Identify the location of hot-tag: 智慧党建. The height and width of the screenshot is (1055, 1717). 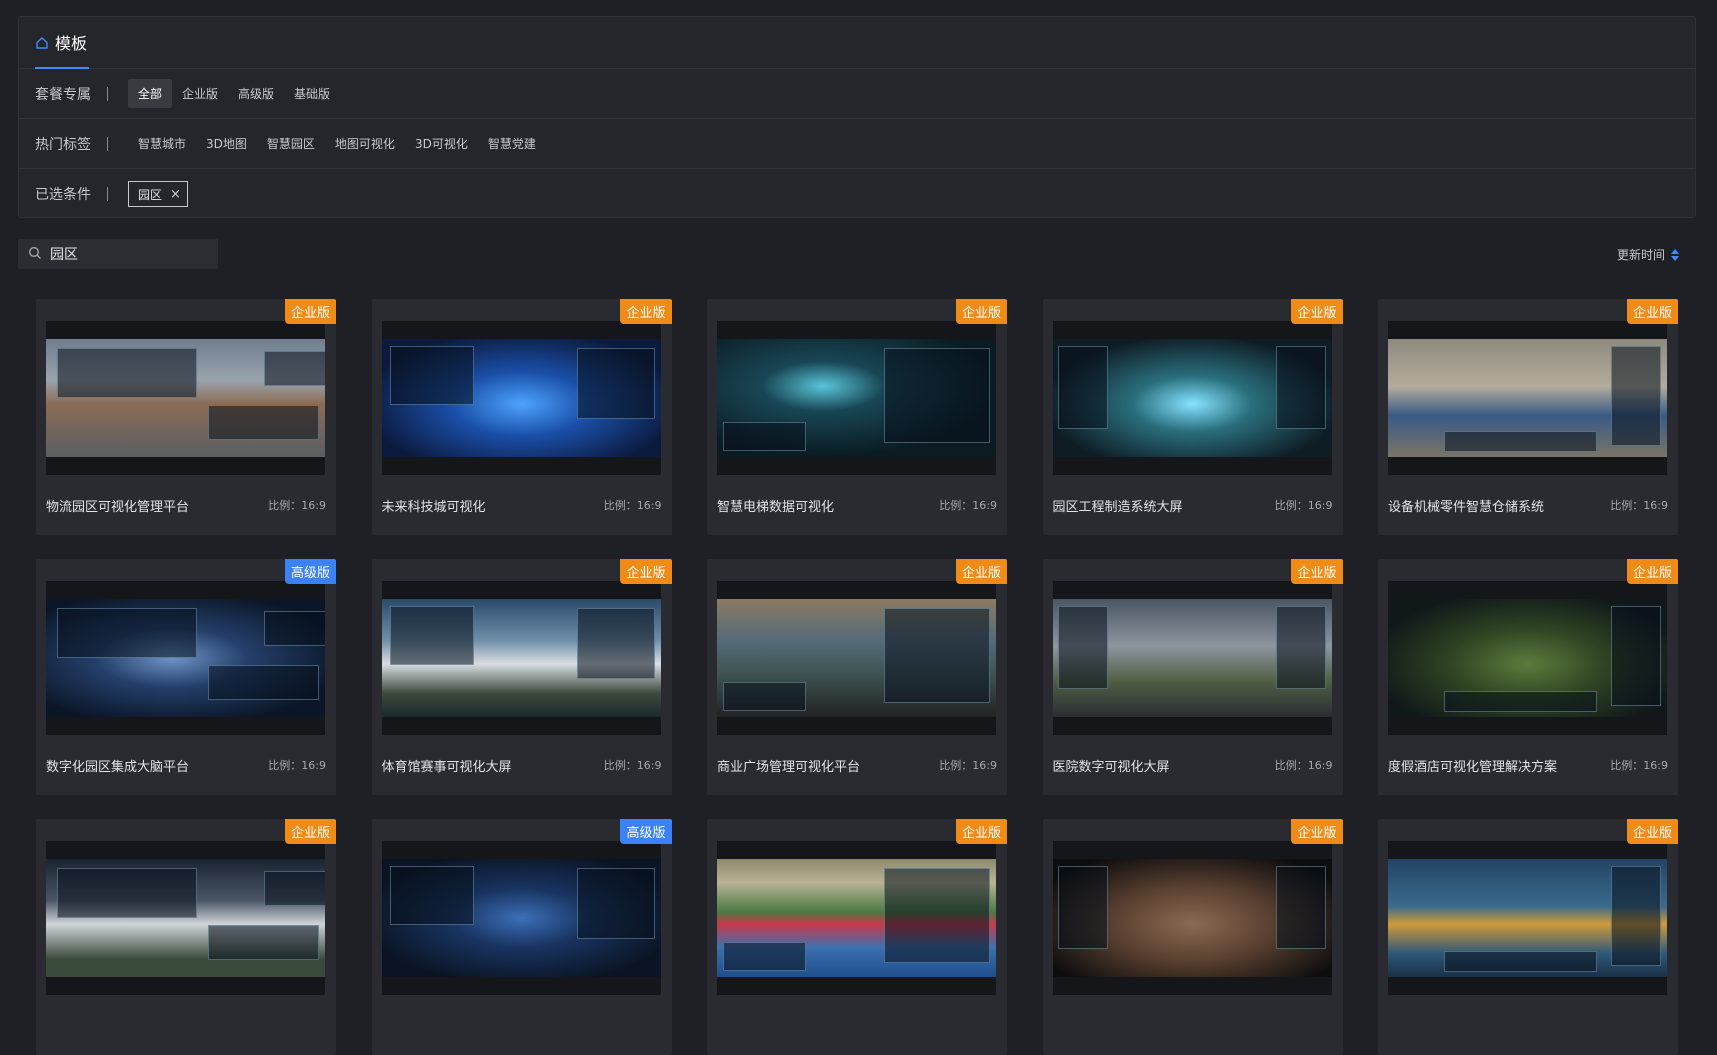
(512, 143).